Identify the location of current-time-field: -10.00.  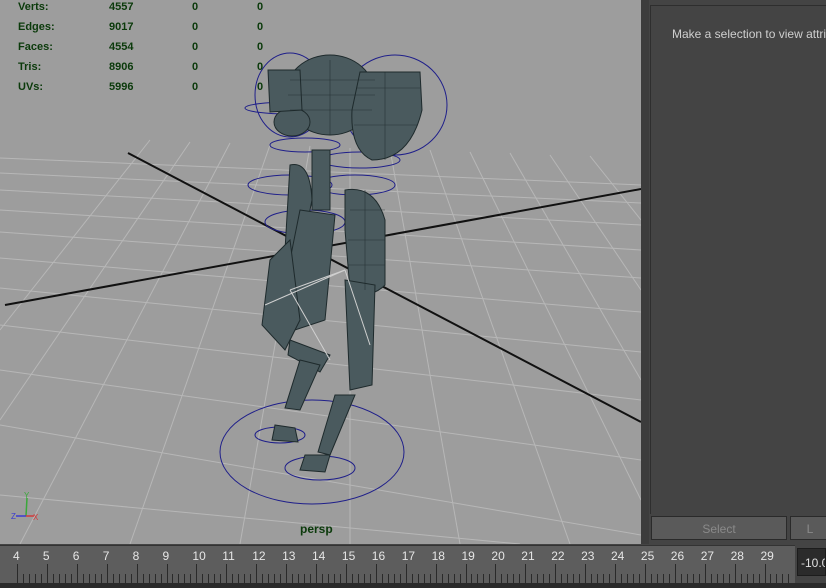
(811, 562).